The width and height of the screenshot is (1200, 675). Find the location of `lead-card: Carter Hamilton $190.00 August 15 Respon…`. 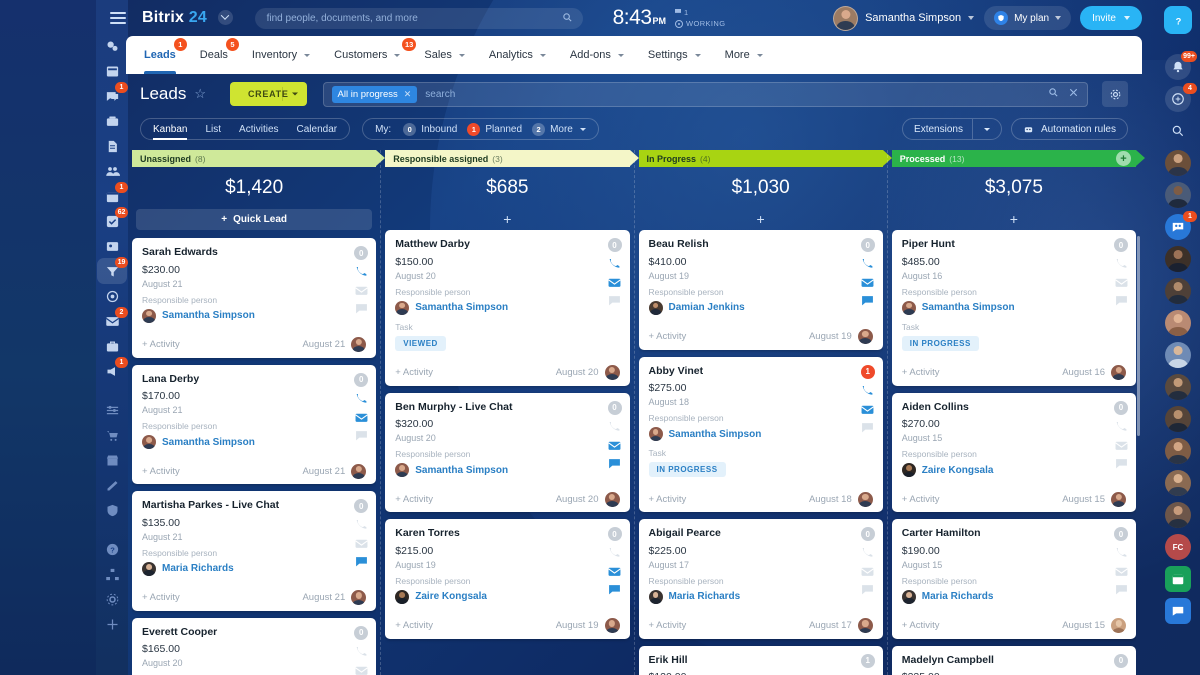

lead-card: Carter Hamilton $190.00 August 15 Respon… is located at coordinates (1013, 579).